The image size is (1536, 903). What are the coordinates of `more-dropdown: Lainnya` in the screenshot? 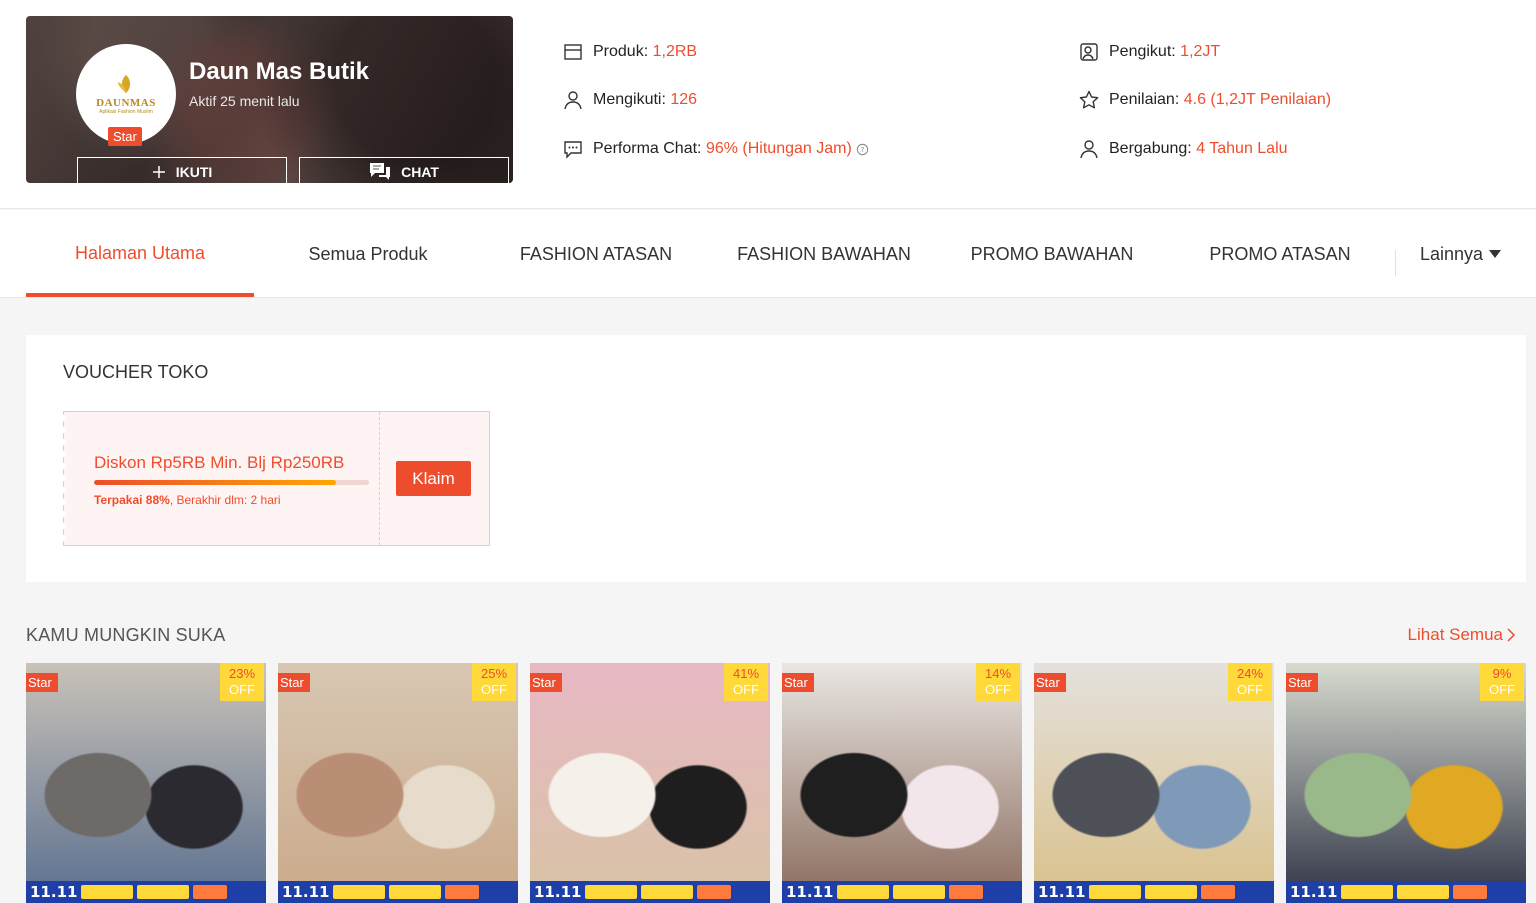 It's located at (1461, 254).